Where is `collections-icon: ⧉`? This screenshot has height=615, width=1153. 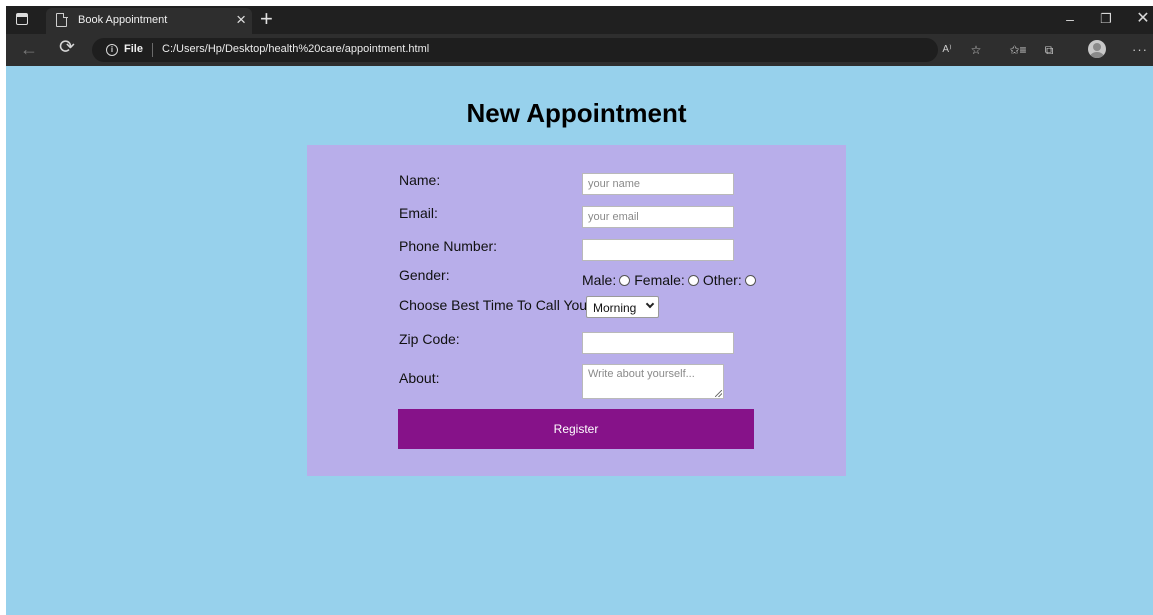
collections-icon: ⧉ is located at coordinates (1049, 50).